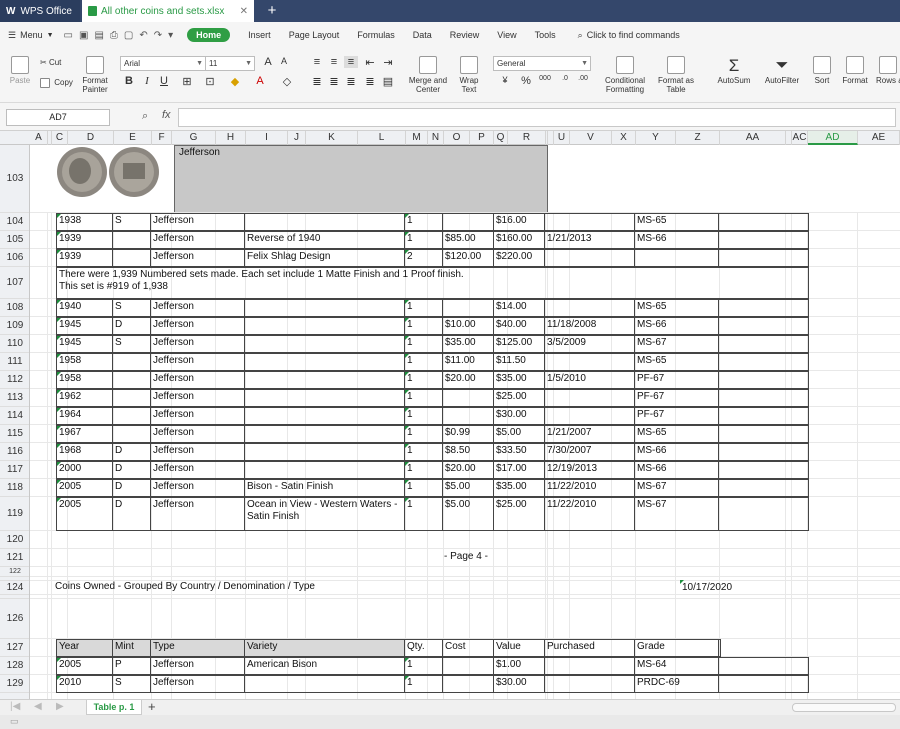 Image resolution: width=900 pixels, height=729 pixels. What do you see at coordinates (469, 75) in the screenshot?
I see `wrap-text-button: Wrap Text` at bounding box center [469, 75].